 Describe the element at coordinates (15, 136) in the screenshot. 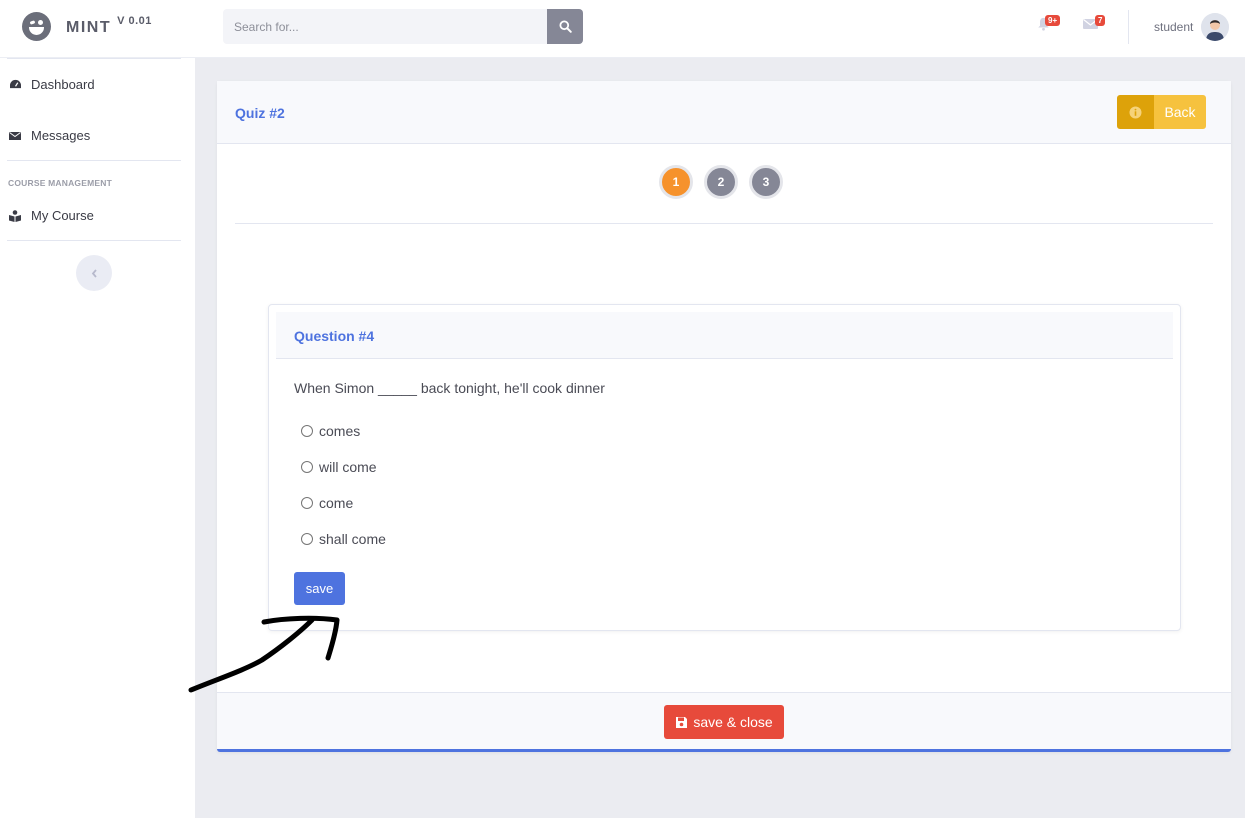

I see `envelope-icon` at that location.